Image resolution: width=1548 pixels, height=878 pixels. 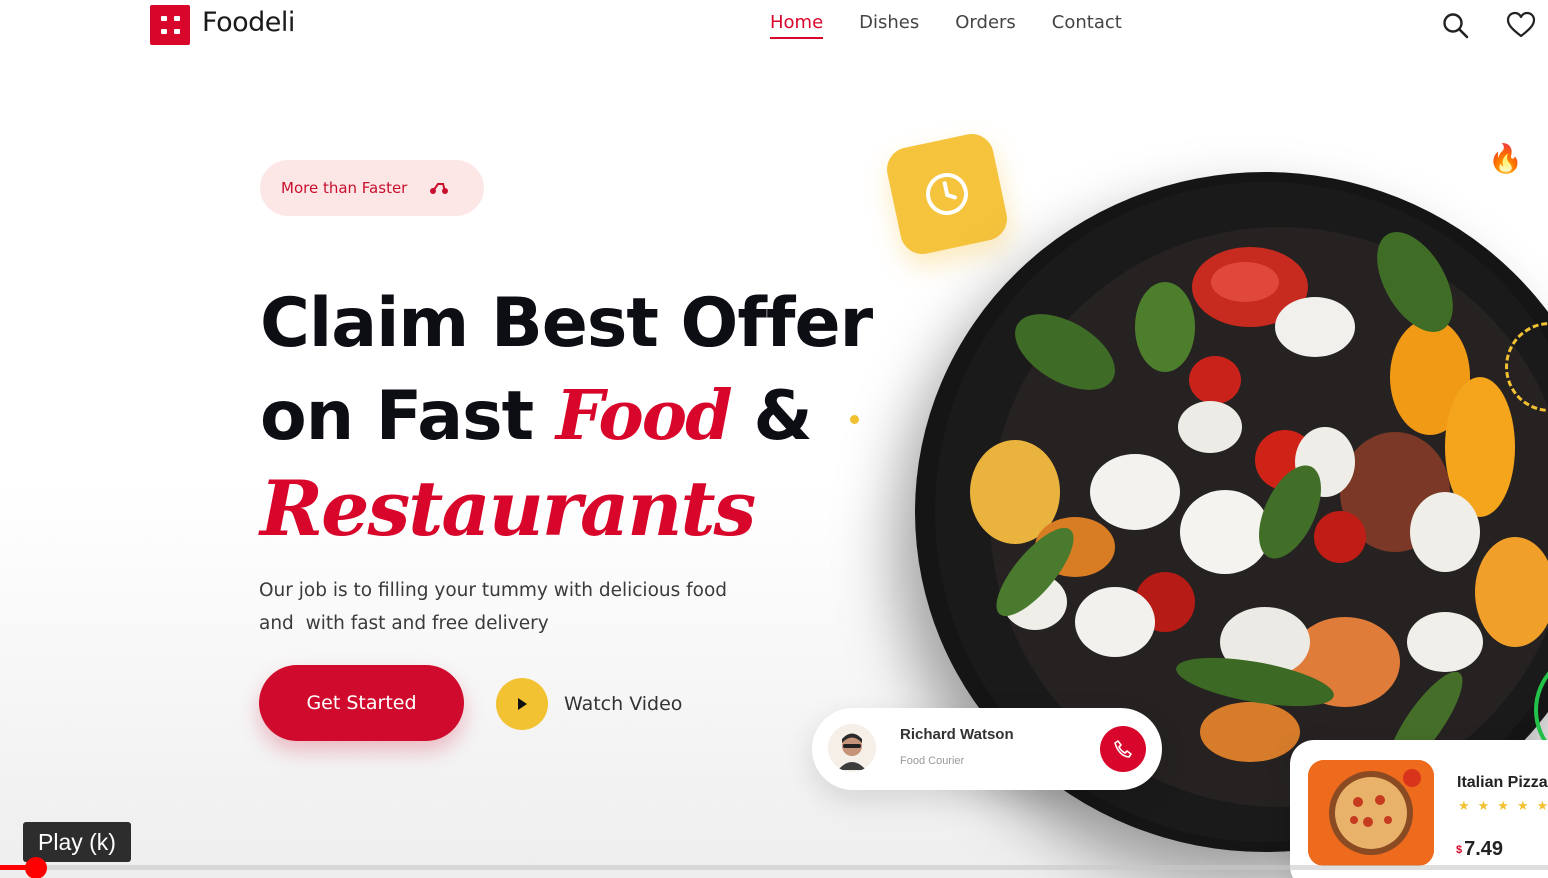 I want to click on badge-text: More than Faster, so click(x=344, y=188).